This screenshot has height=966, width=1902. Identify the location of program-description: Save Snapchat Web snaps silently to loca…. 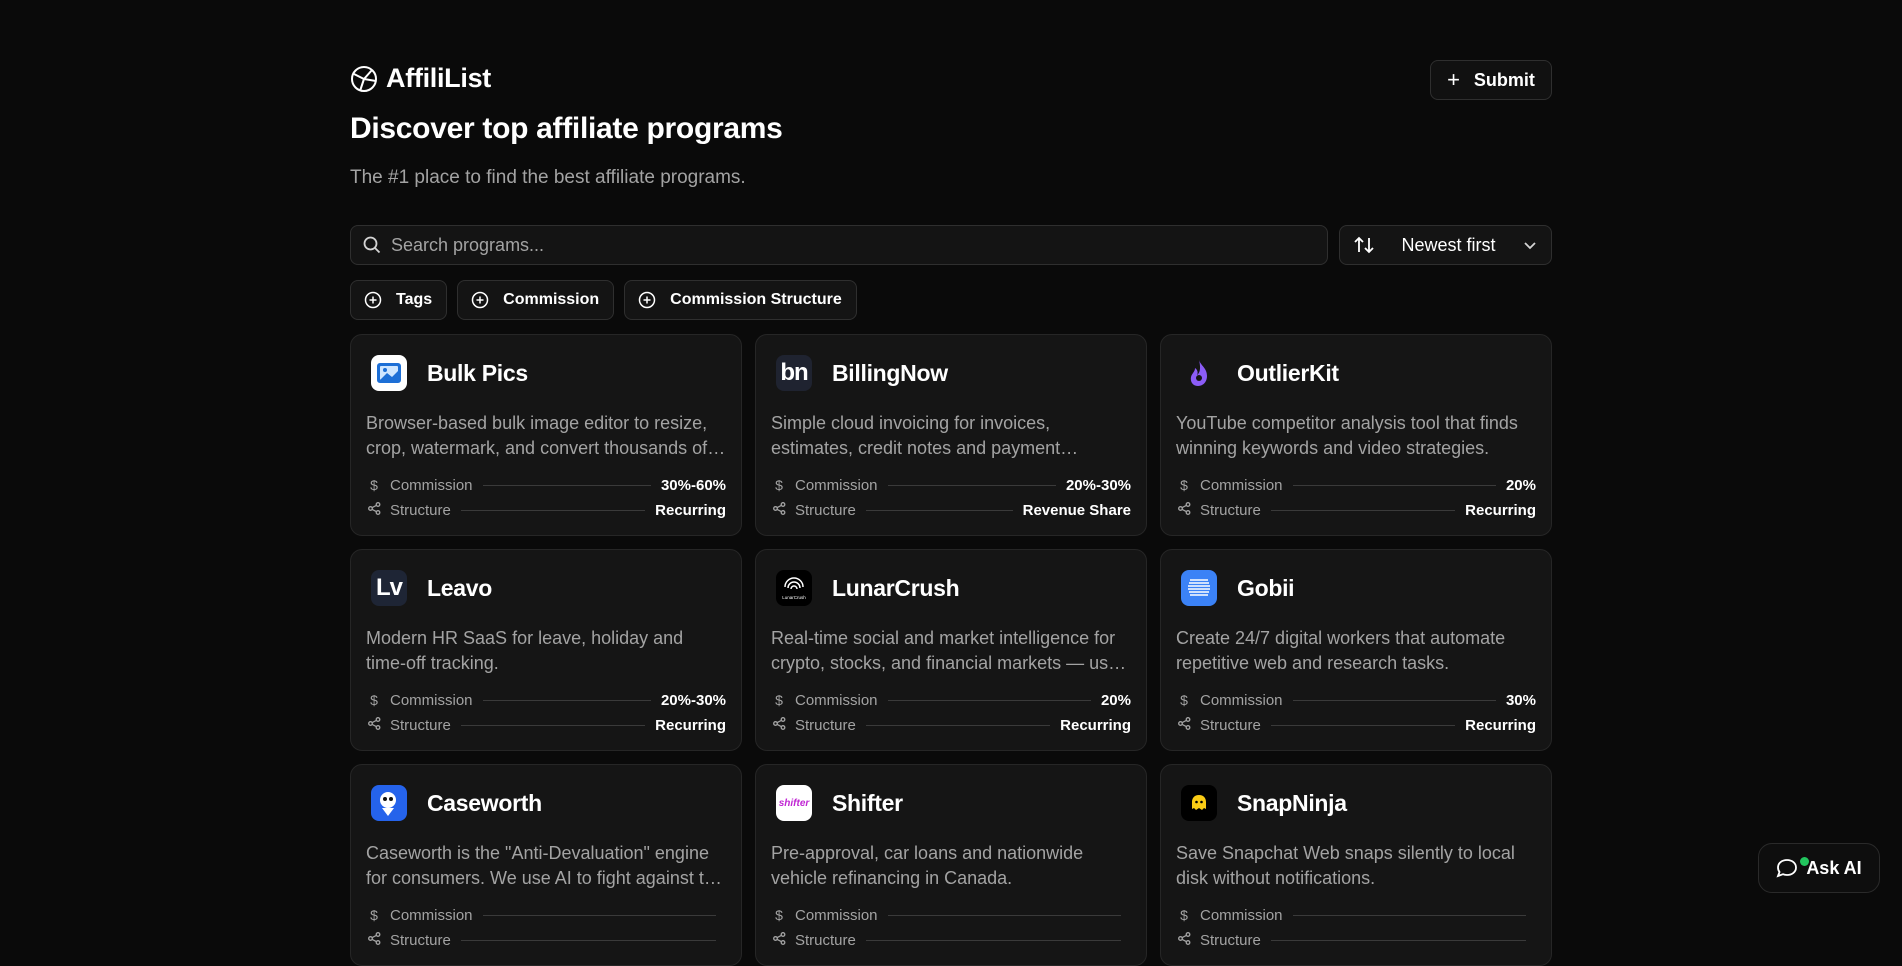
(1345, 865).